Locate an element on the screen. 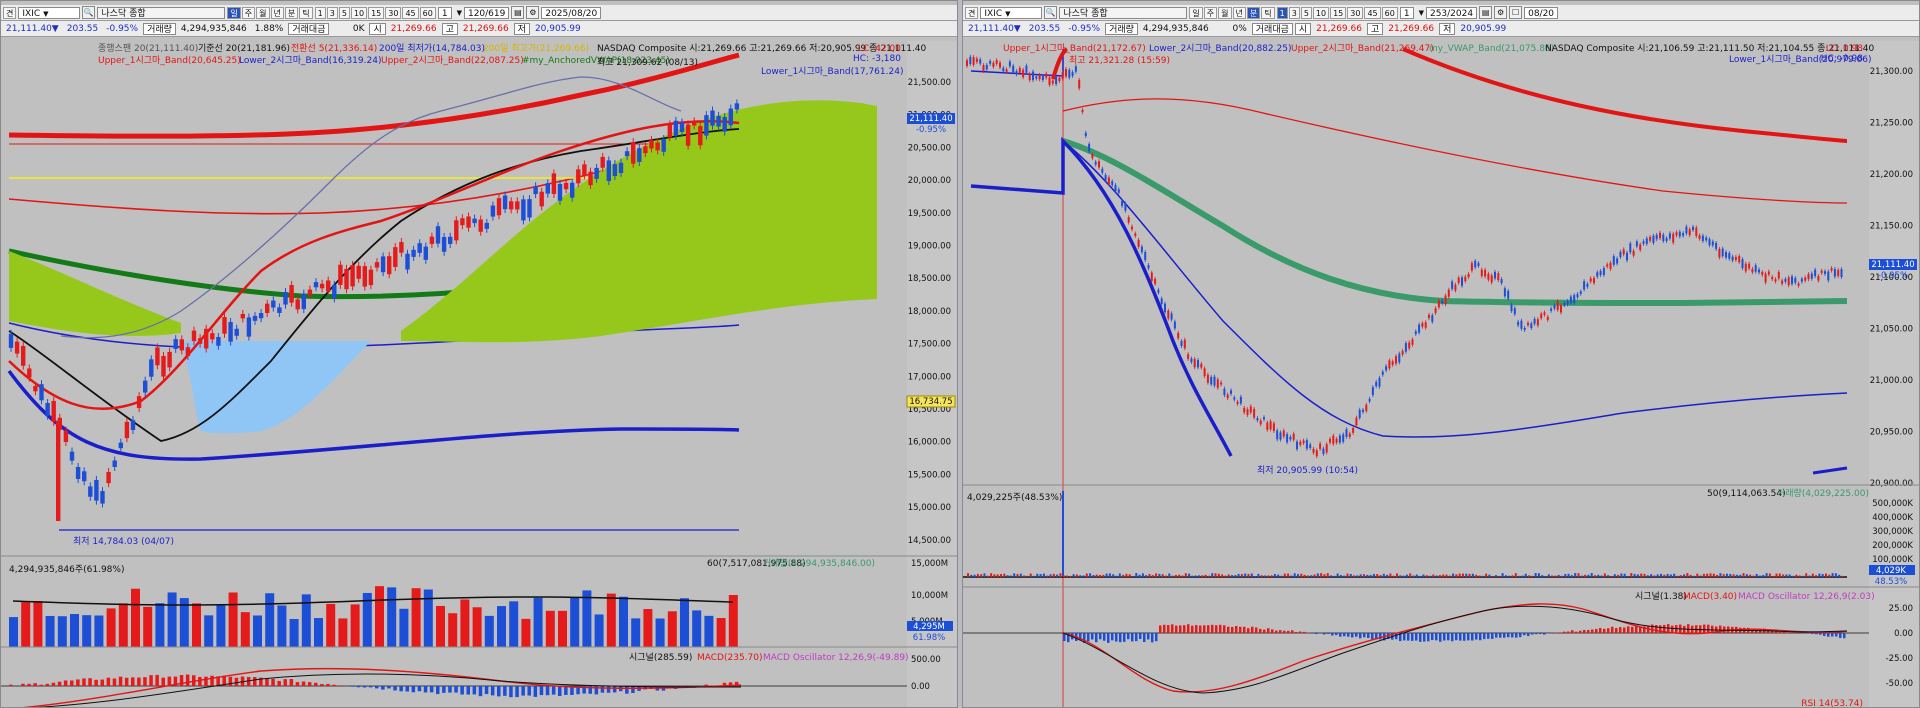 This screenshot has width=1920, height=708. volume-axis-label: 400,000K is located at coordinates (1892, 518).